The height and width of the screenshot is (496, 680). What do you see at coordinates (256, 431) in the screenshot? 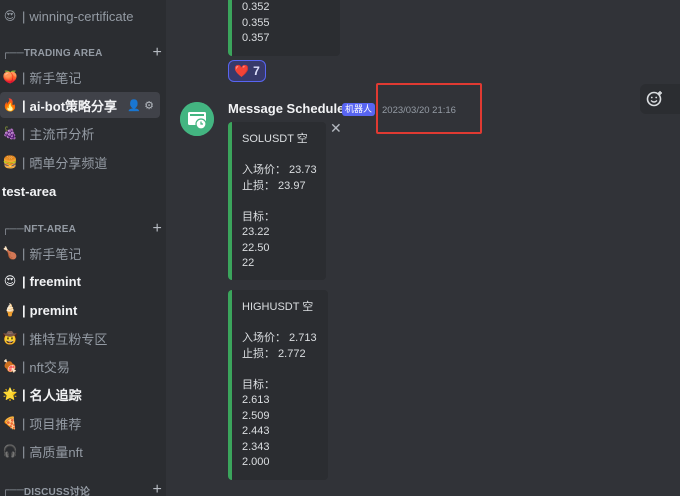
I see `embed-line: 2.443` at bounding box center [256, 431].